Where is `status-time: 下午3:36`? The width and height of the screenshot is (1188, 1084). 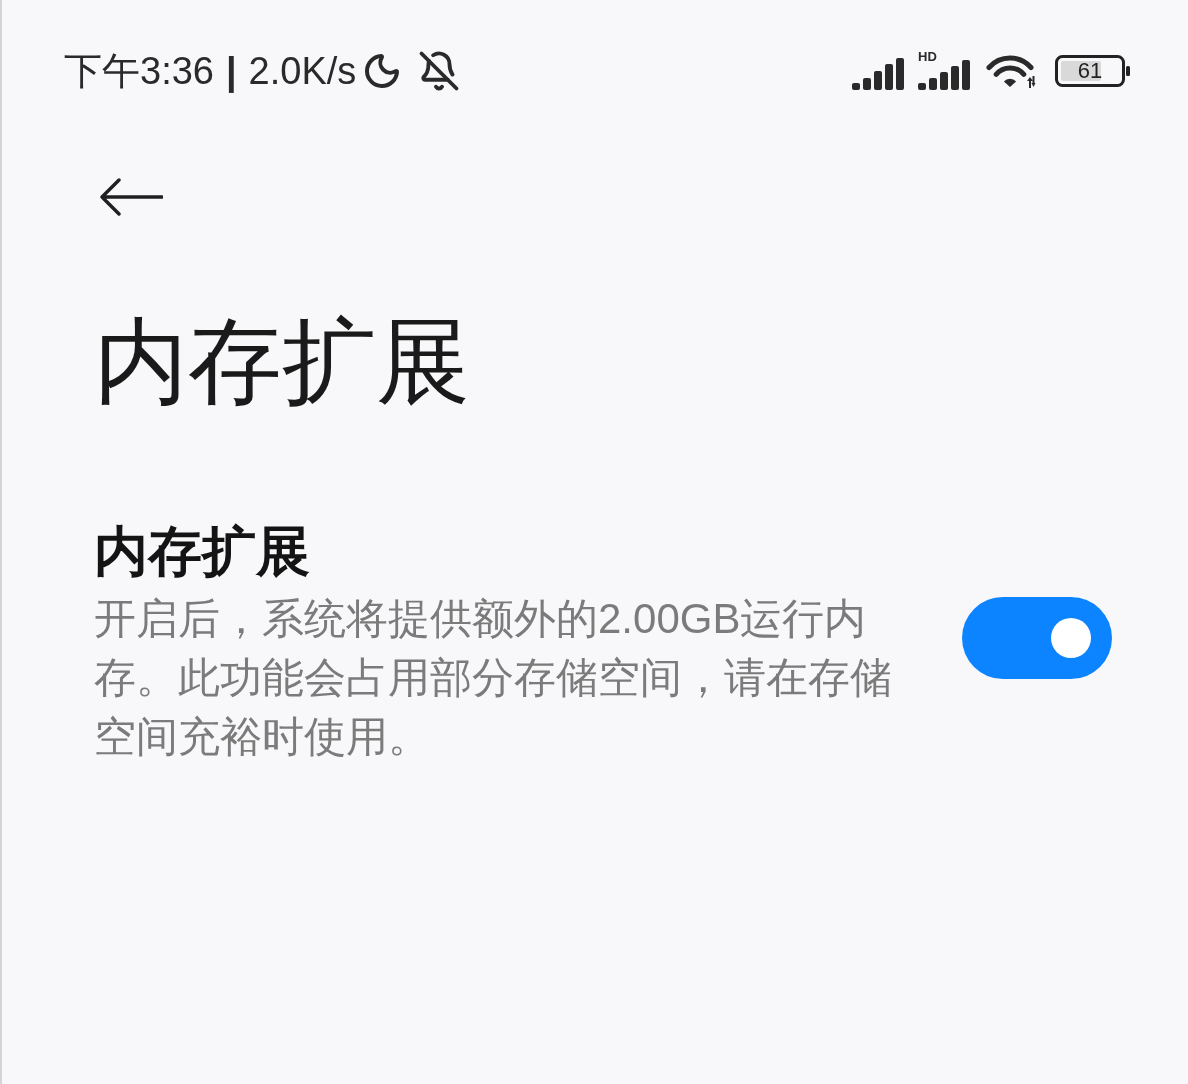
status-time: 下午3:36 is located at coordinates (139, 71).